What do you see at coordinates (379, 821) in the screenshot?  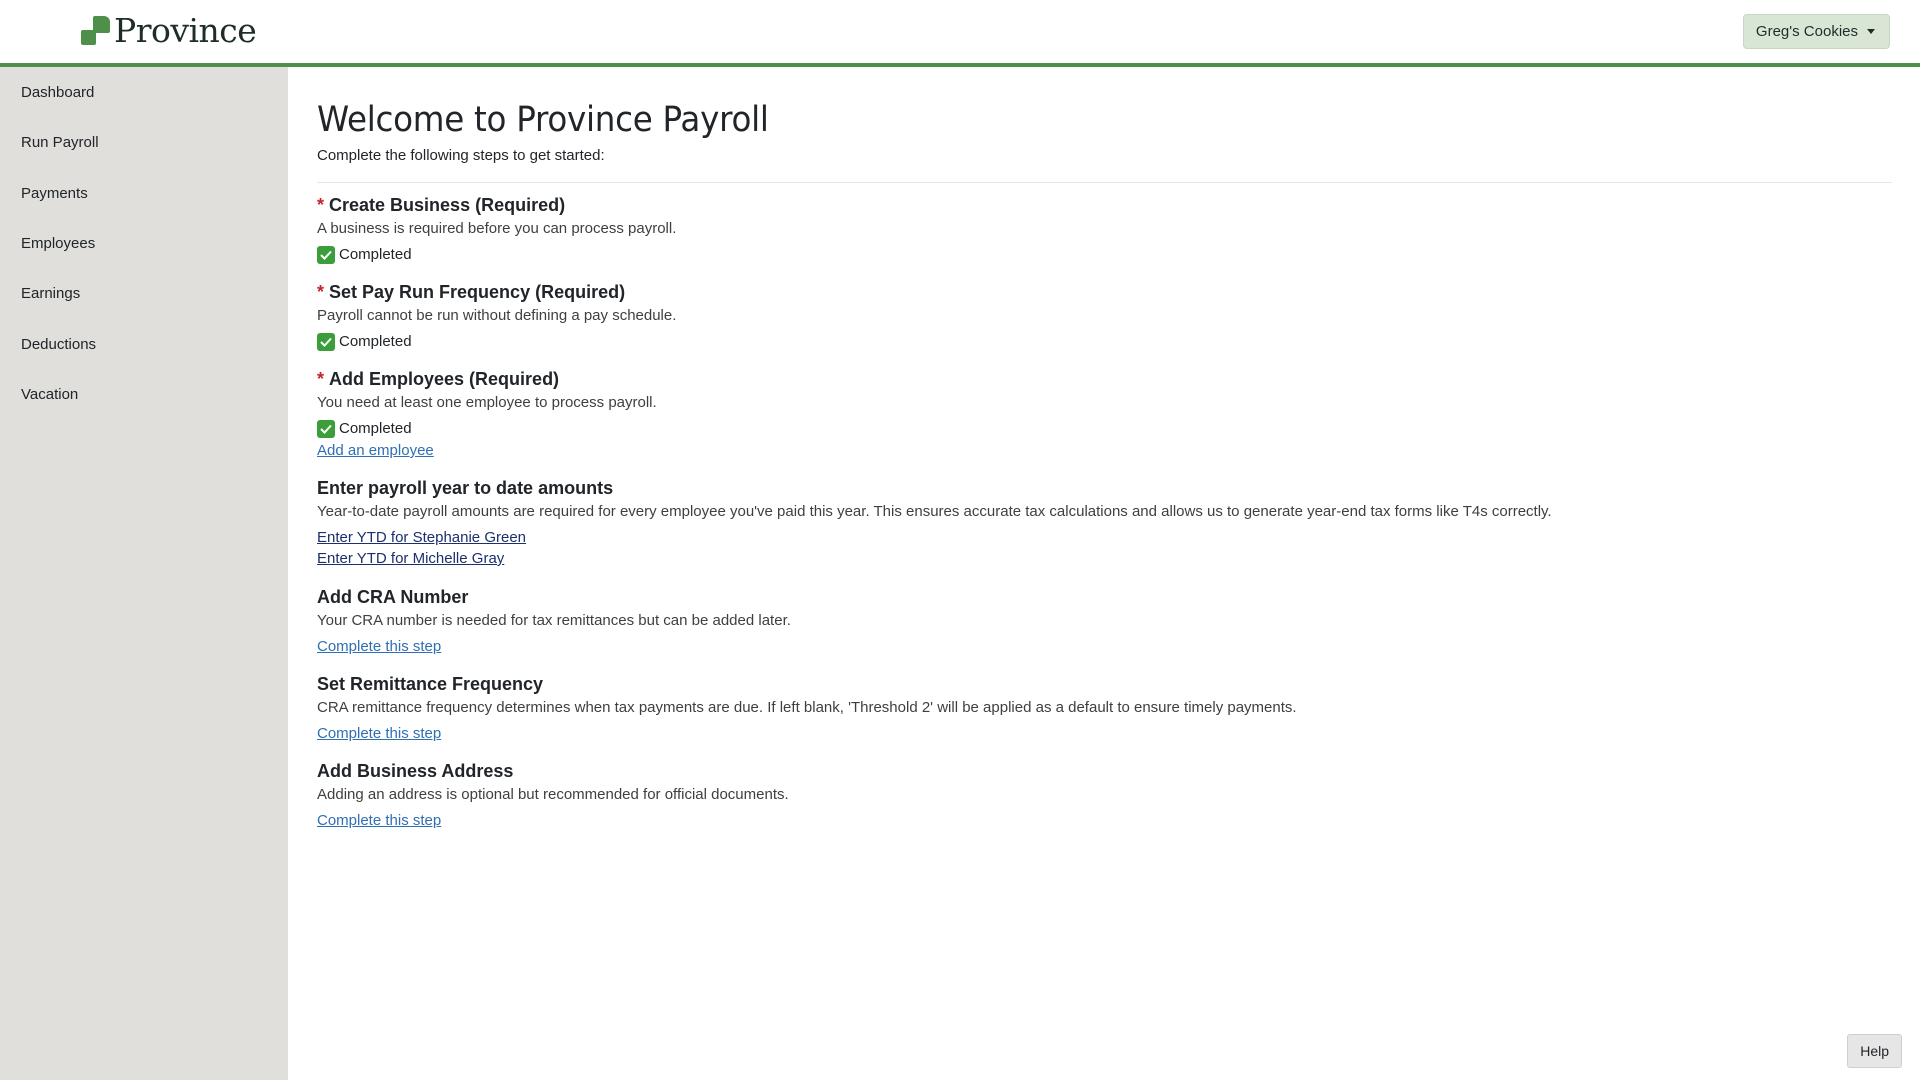 I see `business-address-complete-link: Complete this step` at bounding box center [379, 821].